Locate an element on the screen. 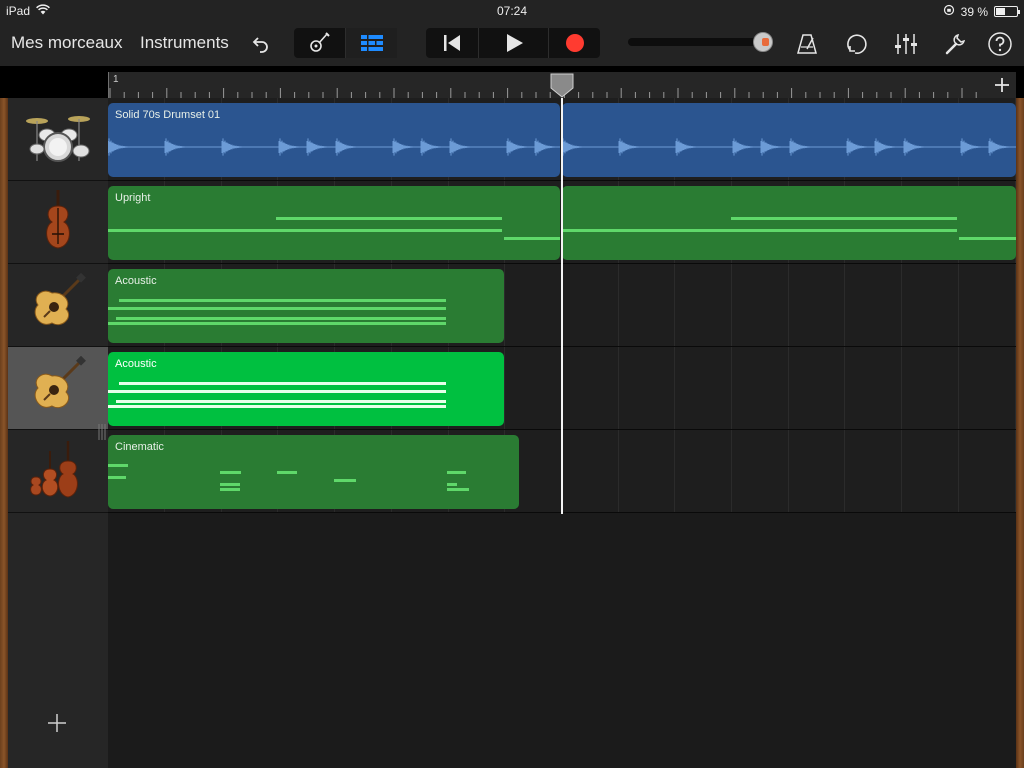 Image resolution: width=1024 pixels, height=768 pixels. my-songs-button: Mes morceaux is located at coordinates (66, 43).